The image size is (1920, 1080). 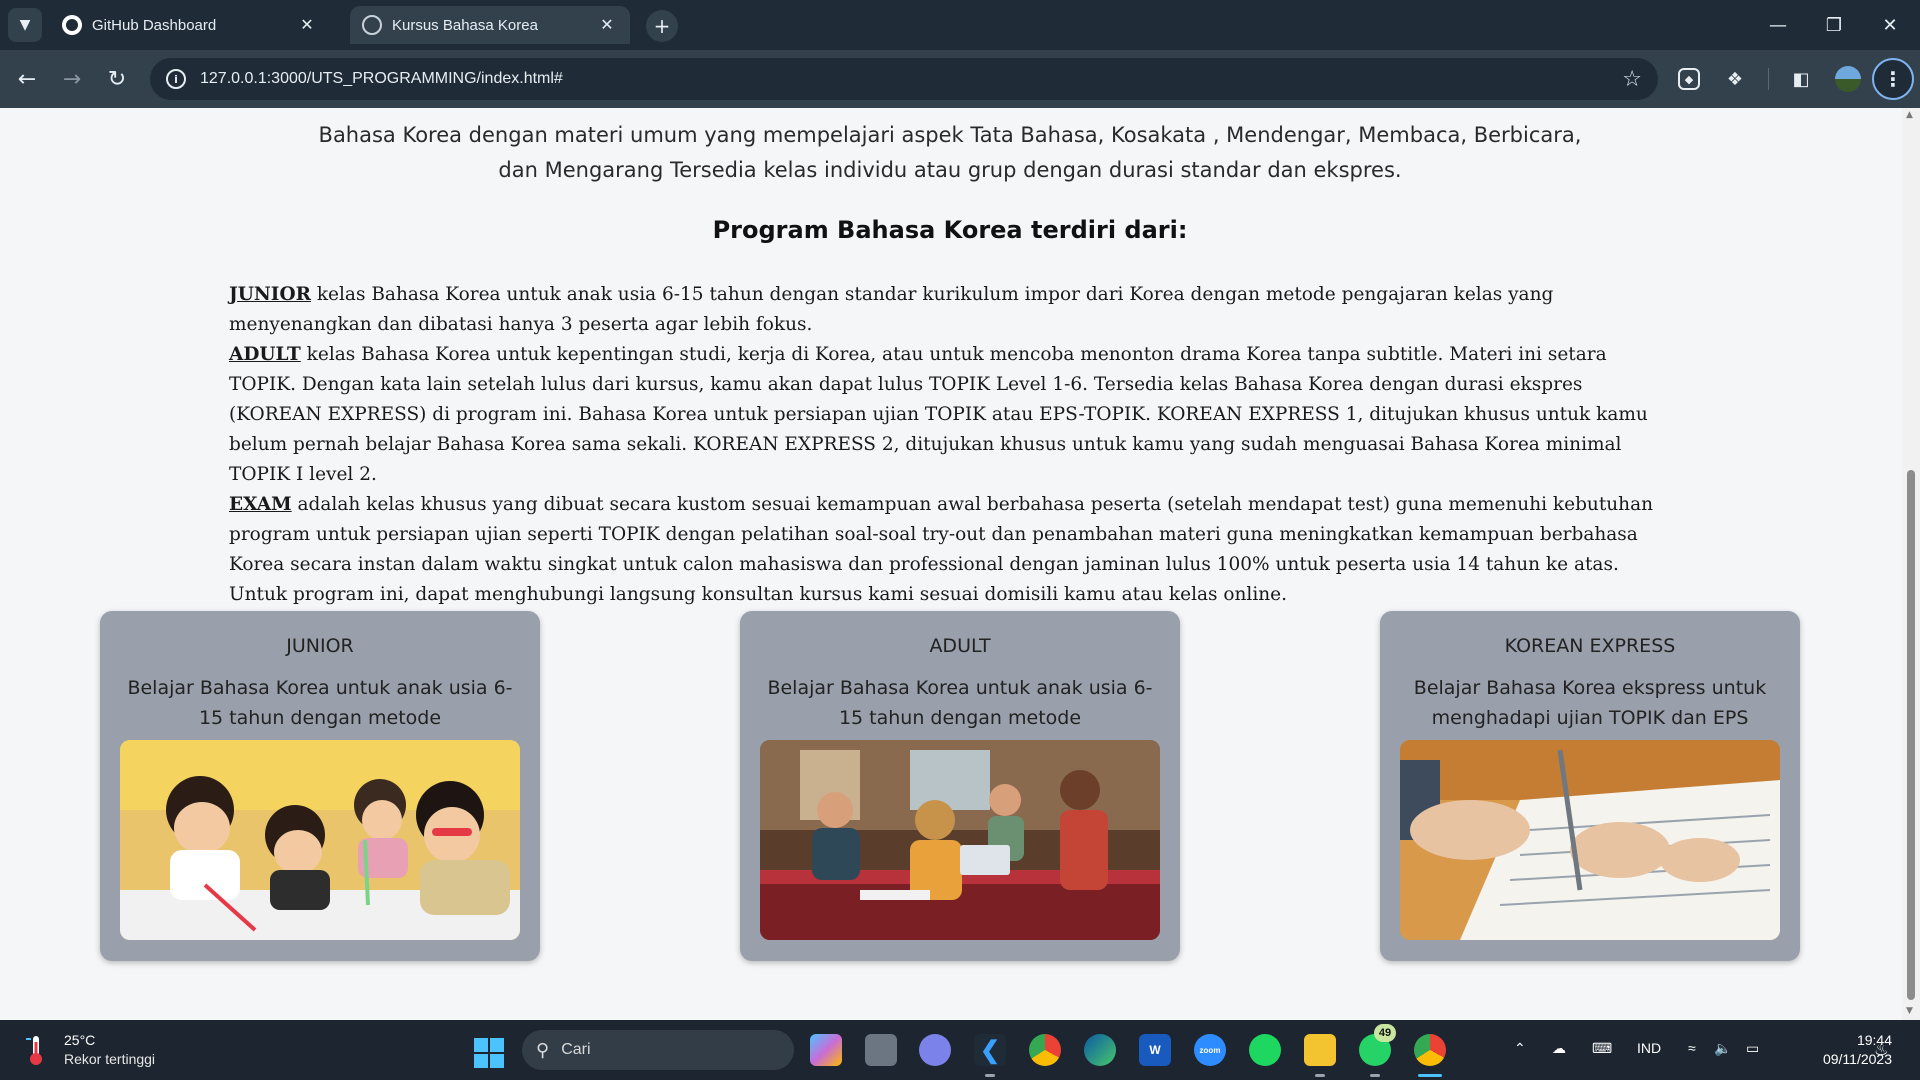 What do you see at coordinates (176, 79) in the screenshot?
I see `site-info-icon: i` at bounding box center [176, 79].